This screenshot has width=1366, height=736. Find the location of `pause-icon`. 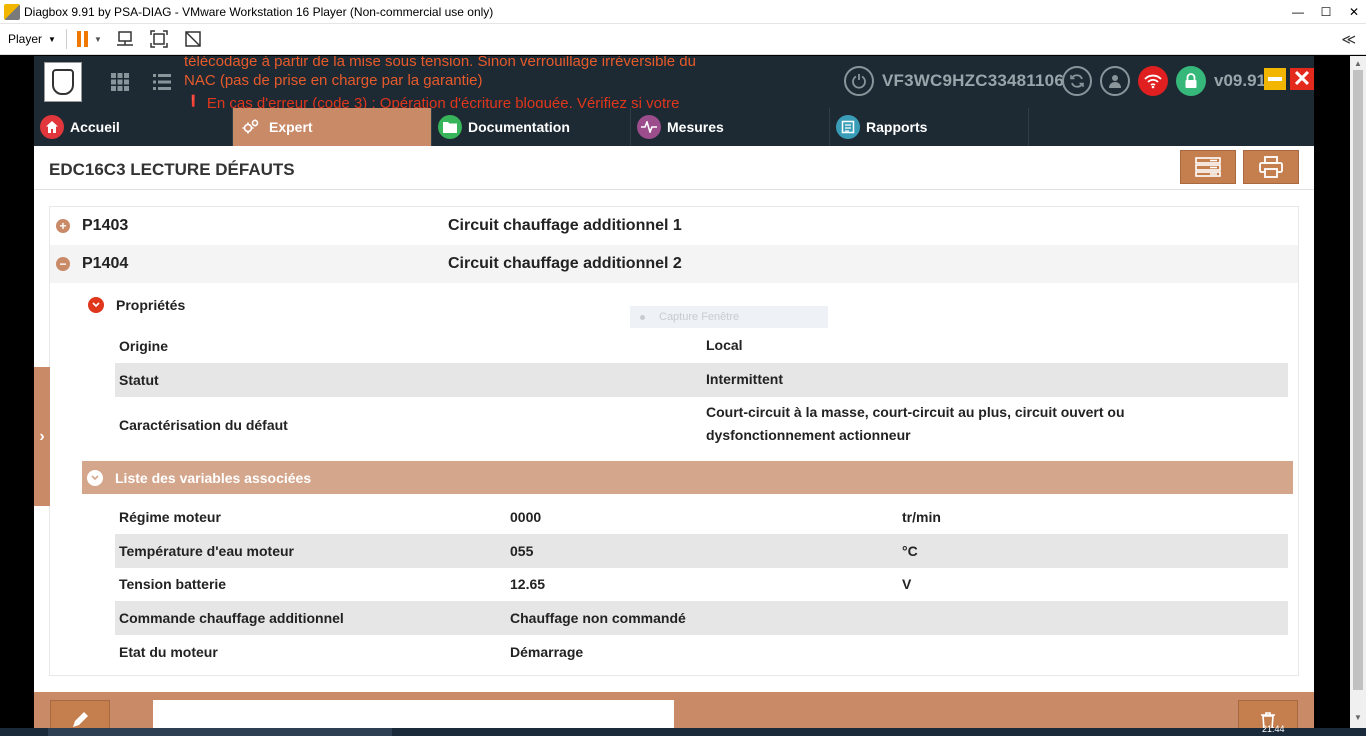

pause-icon is located at coordinates (82, 39).